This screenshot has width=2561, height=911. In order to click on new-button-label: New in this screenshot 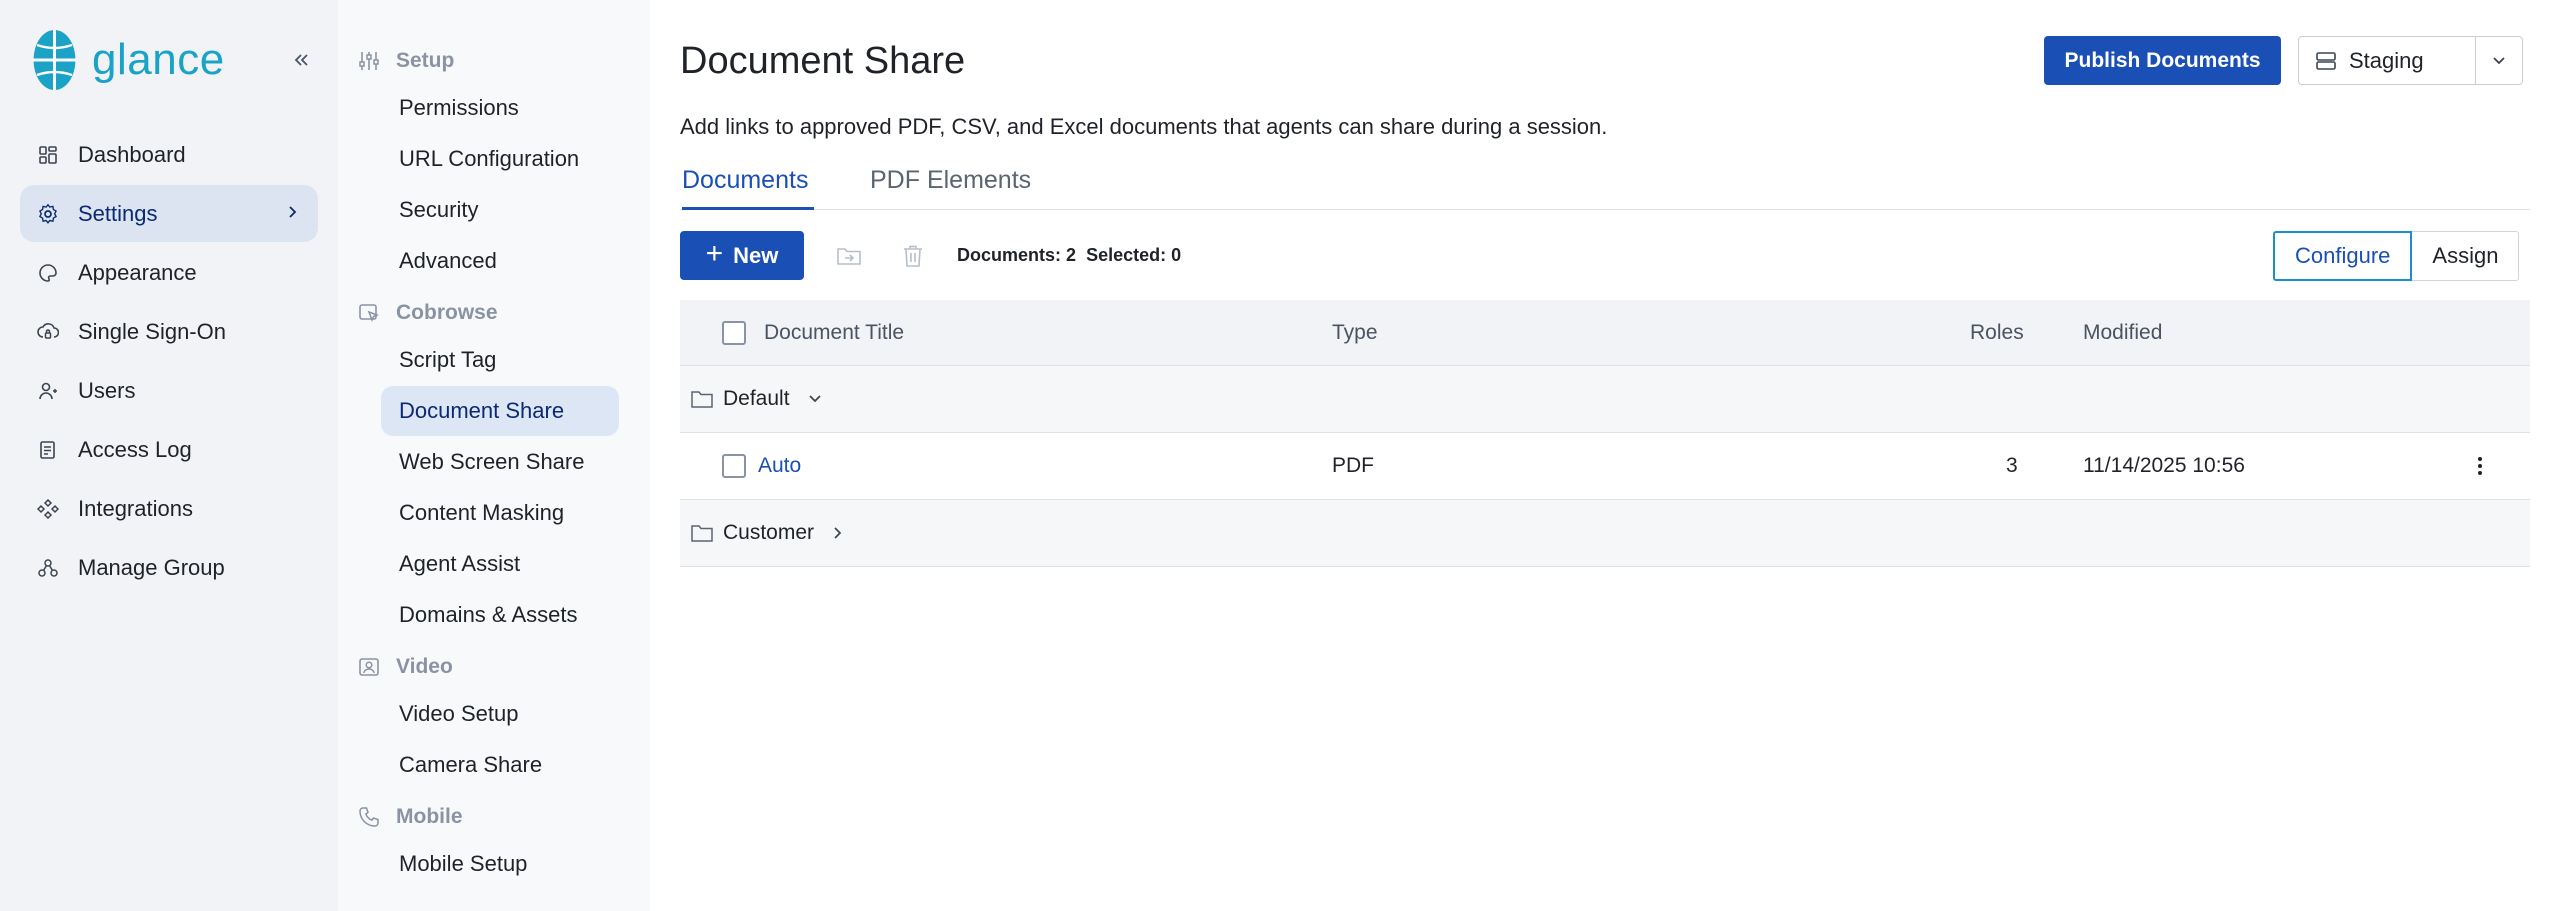, I will do `click(756, 255)`.